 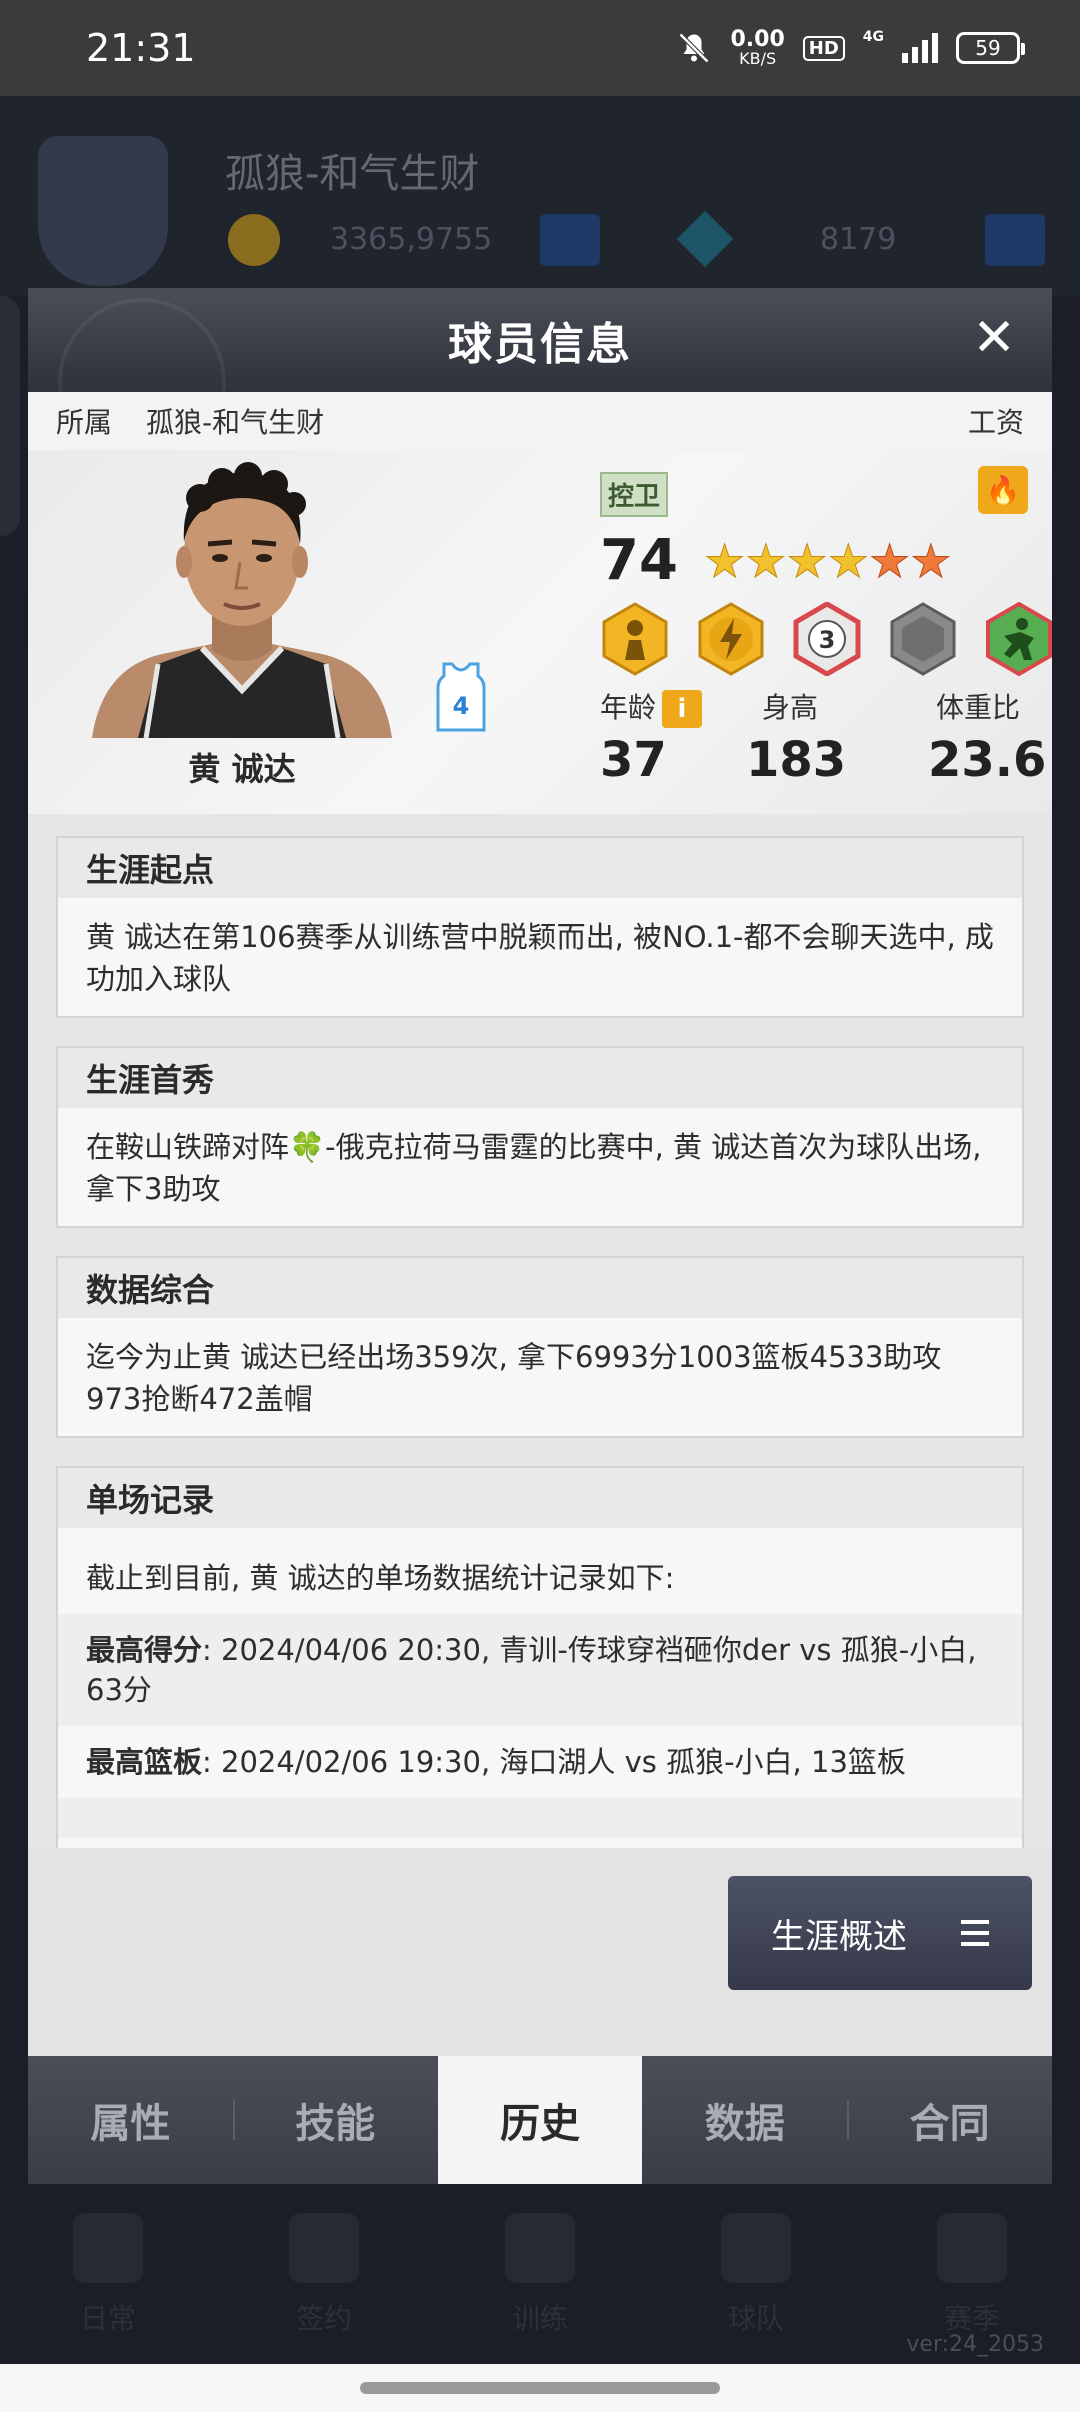 I want to click on tab-skills: 技能, so click(x=335, y=2120).